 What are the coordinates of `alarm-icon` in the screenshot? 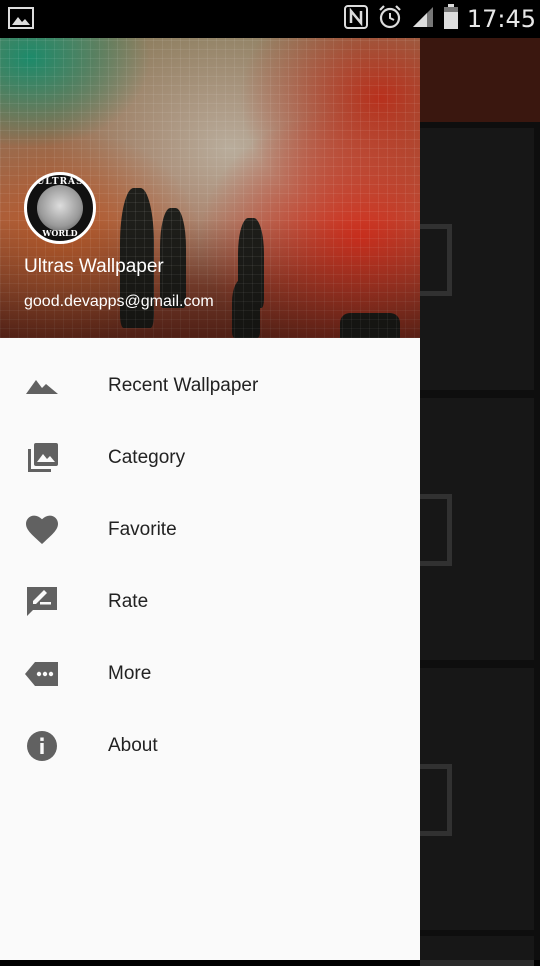 It's located at (390, 19).